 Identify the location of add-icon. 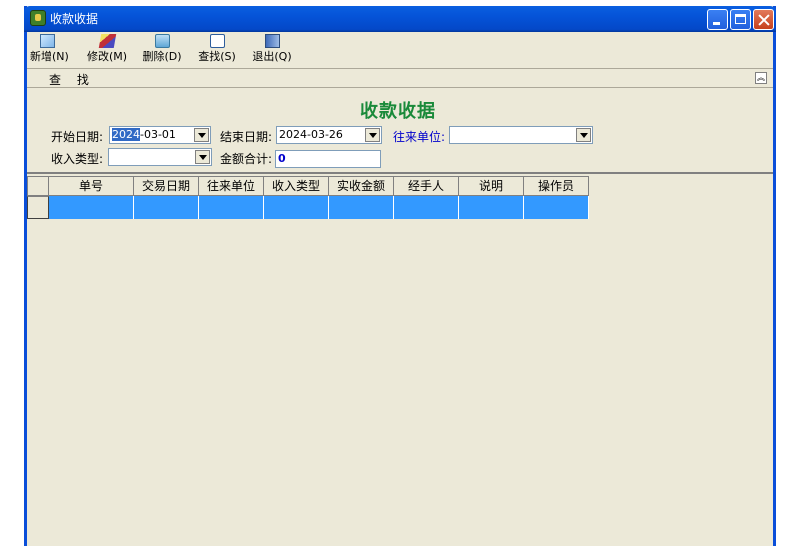
(47, 41).